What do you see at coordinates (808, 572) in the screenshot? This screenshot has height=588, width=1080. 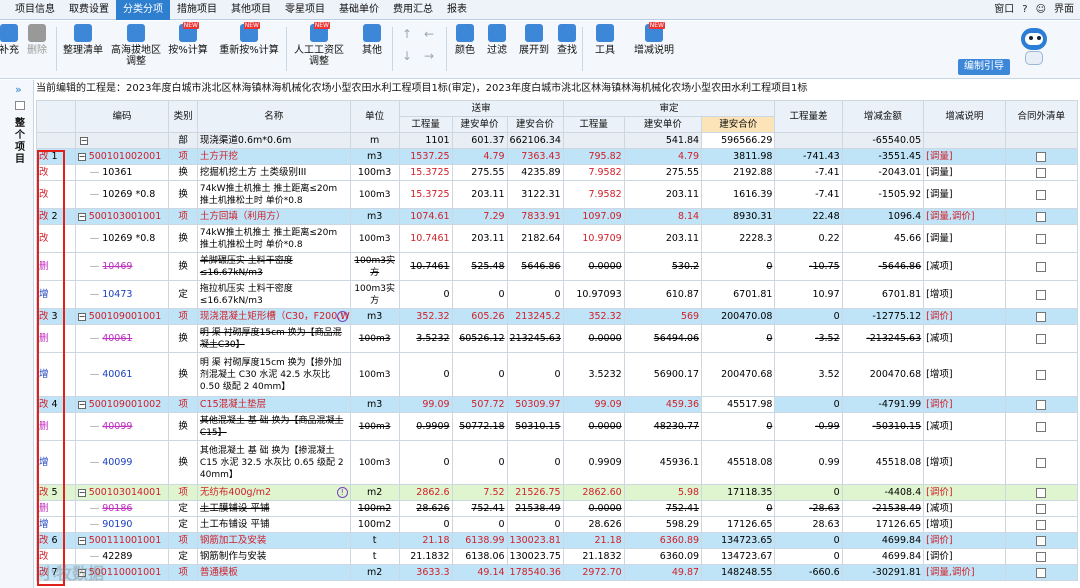 I see `qty-diff-cell: -660.6` at bounding box center [808, 572].